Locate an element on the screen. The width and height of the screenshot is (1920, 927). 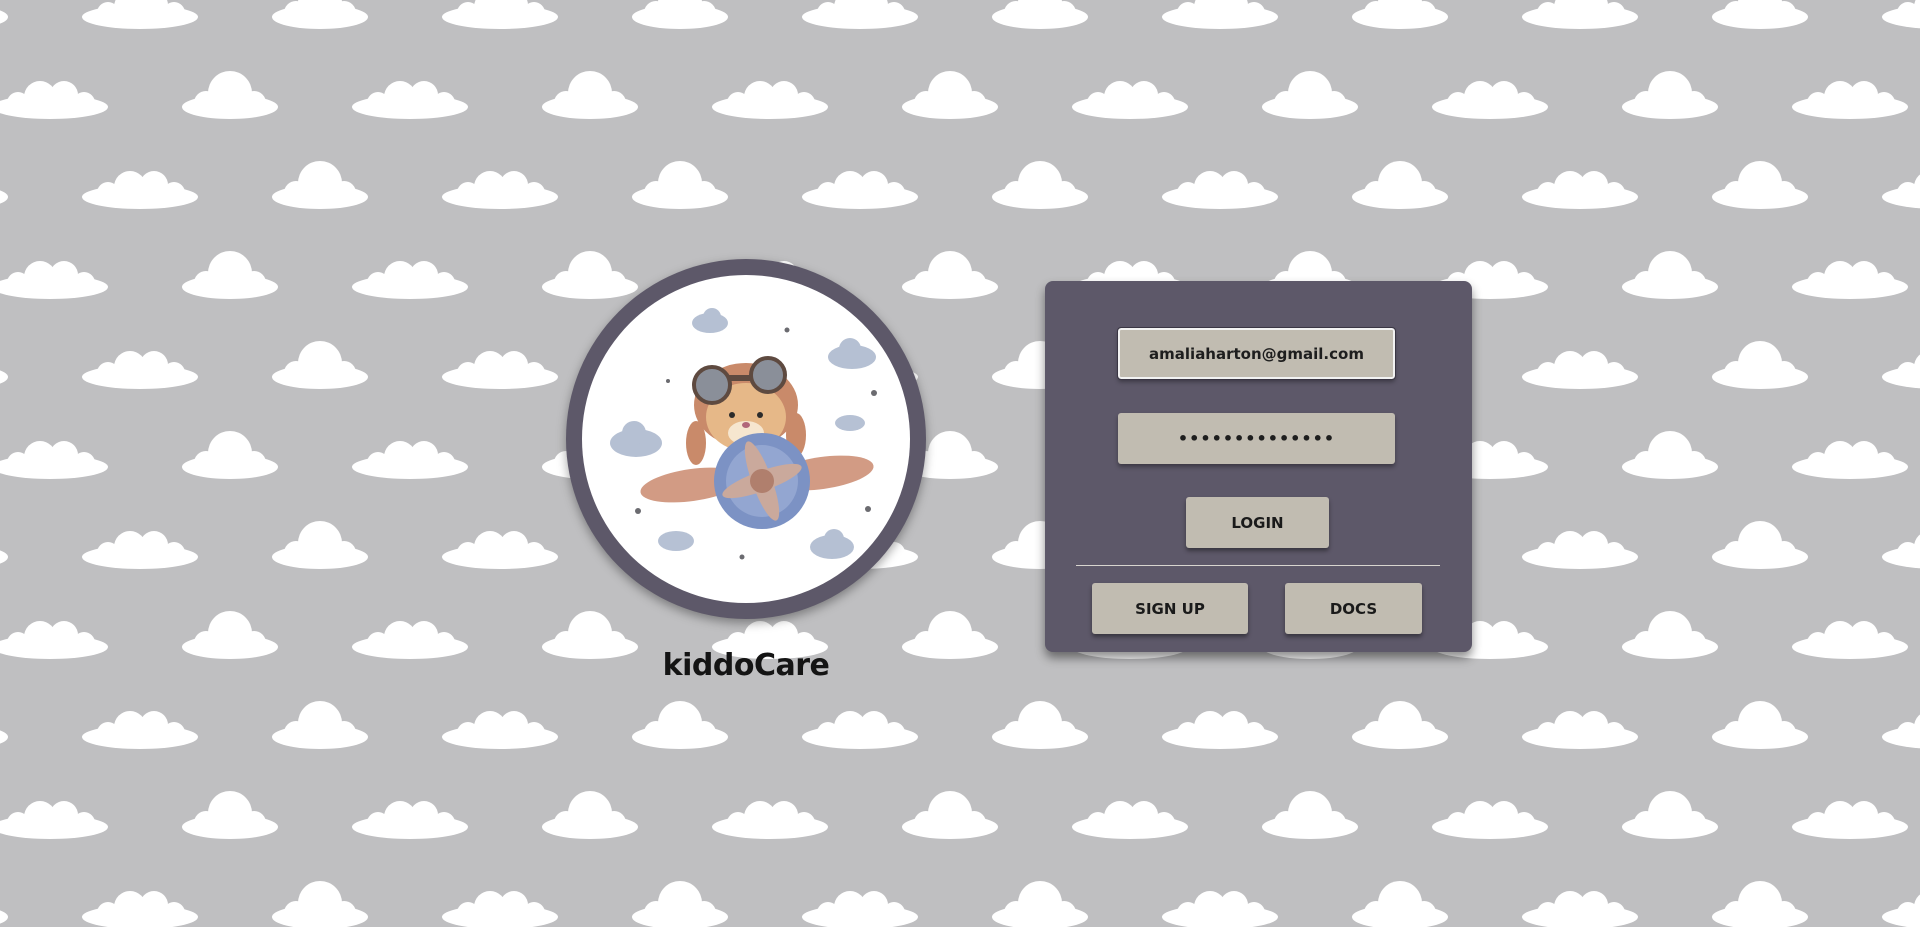
signup-button: SIGN UP is located at coordinates (1170, 608).